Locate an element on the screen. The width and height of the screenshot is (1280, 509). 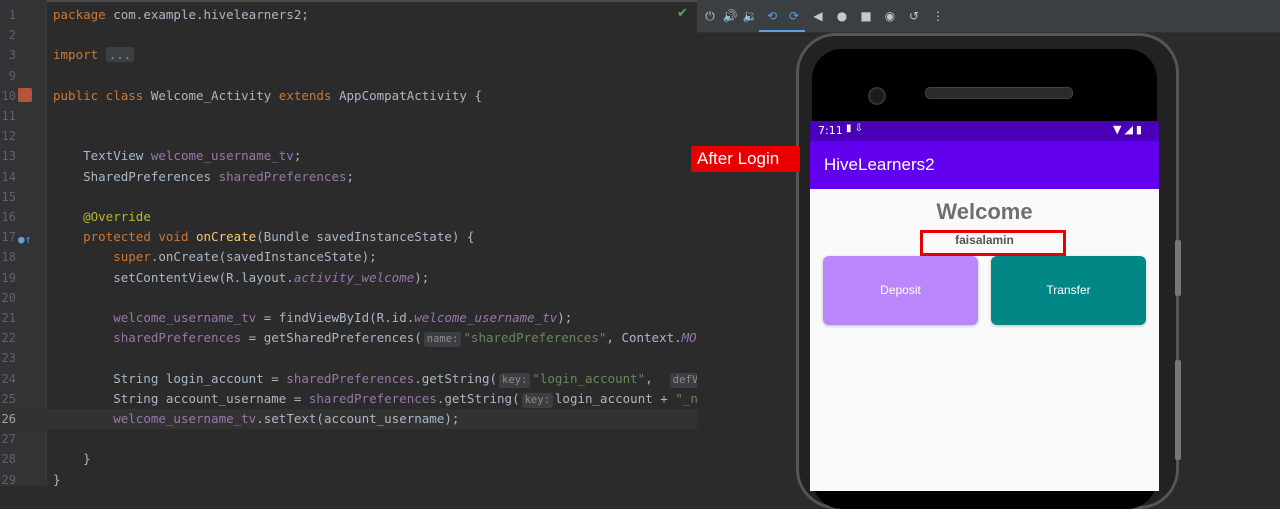
transfer-button: Transfer is located at coordinates (1068, 290).